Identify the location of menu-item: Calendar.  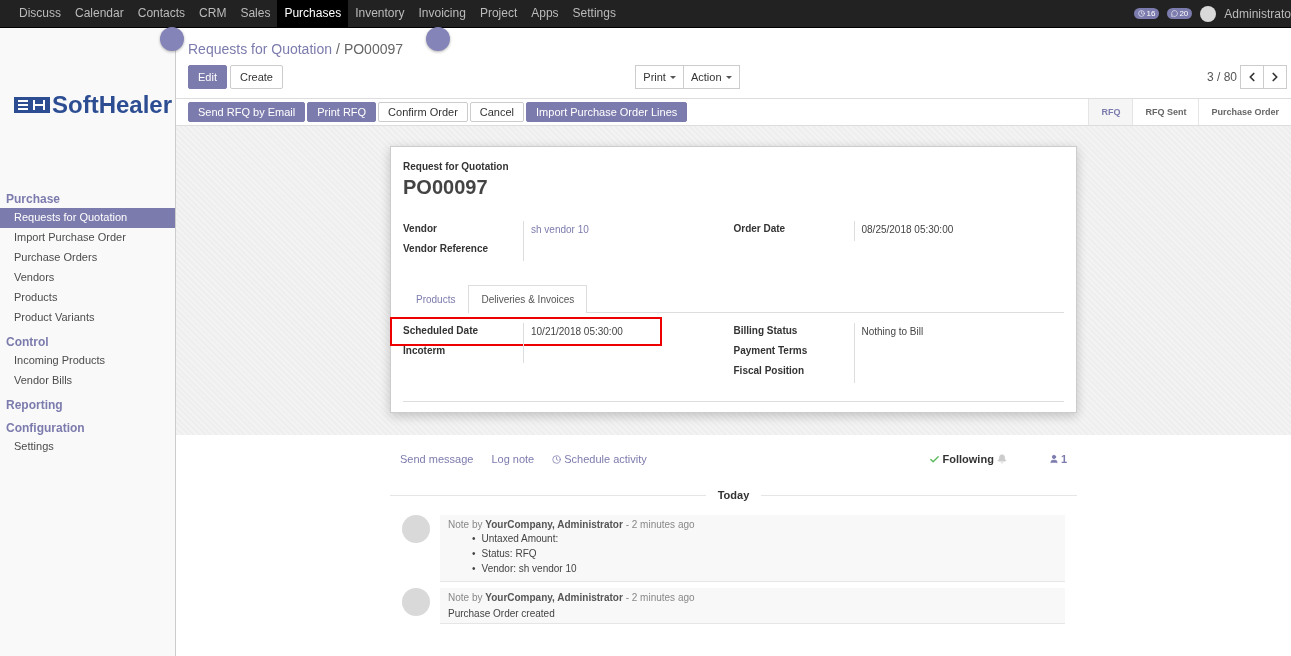
(99, 13).